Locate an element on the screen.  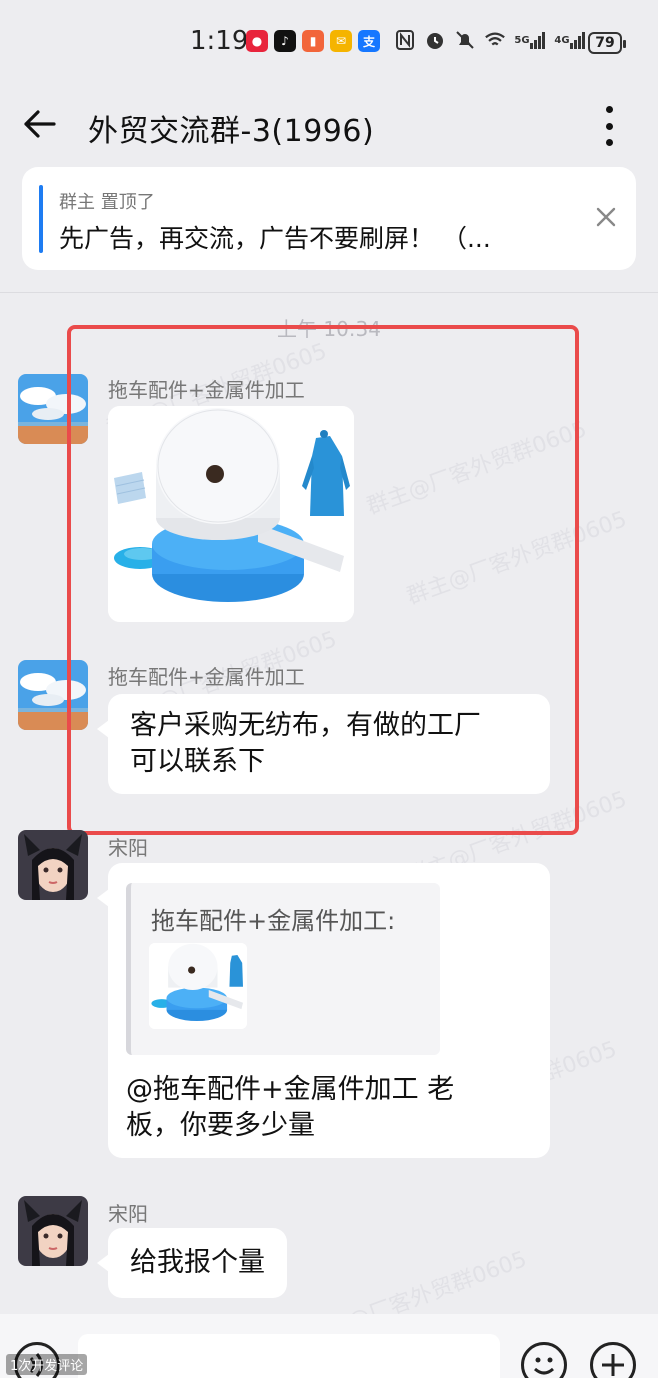
pinned-meta: 群主 置顶了 is located at coordinates (107, 202).